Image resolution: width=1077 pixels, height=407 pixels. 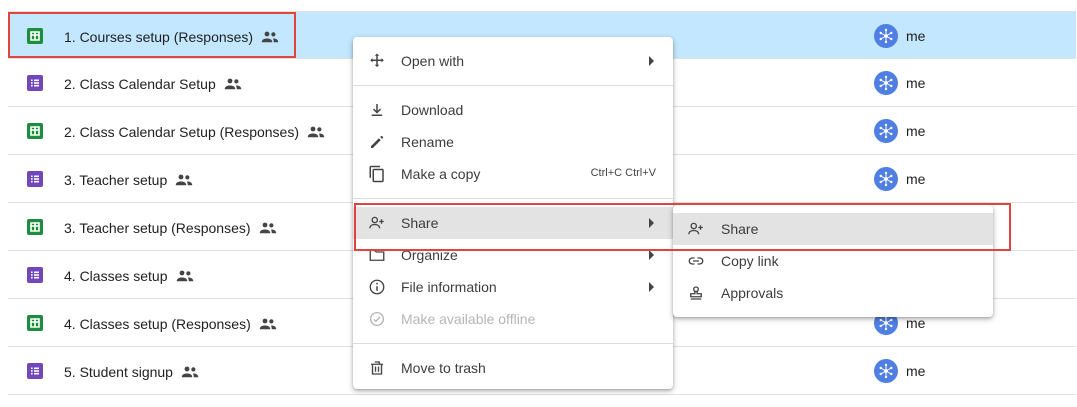 I want to click on menu-label-move-to-trash: Move to trash, so click(x=443, y=368).